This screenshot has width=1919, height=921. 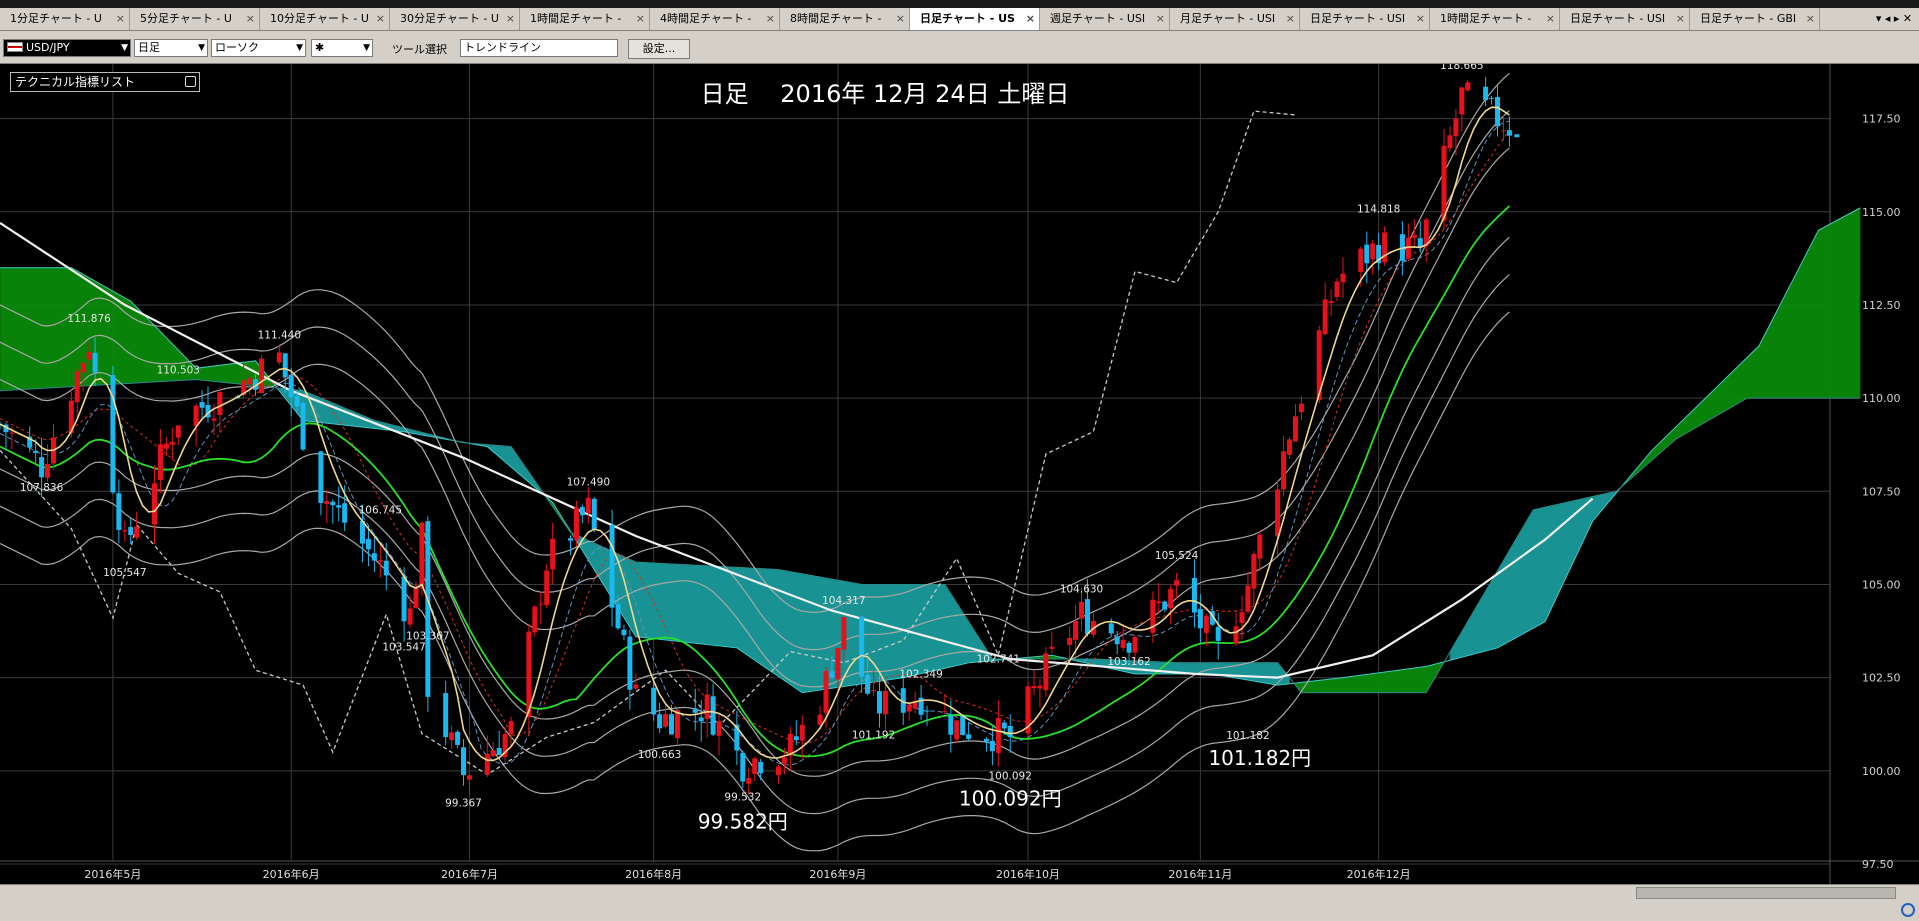 What do you see at coordinates (455, 19) in the screenshot?
I see `chart-tab: 30分足チャート - U ×` at bounding box center [455, 19].